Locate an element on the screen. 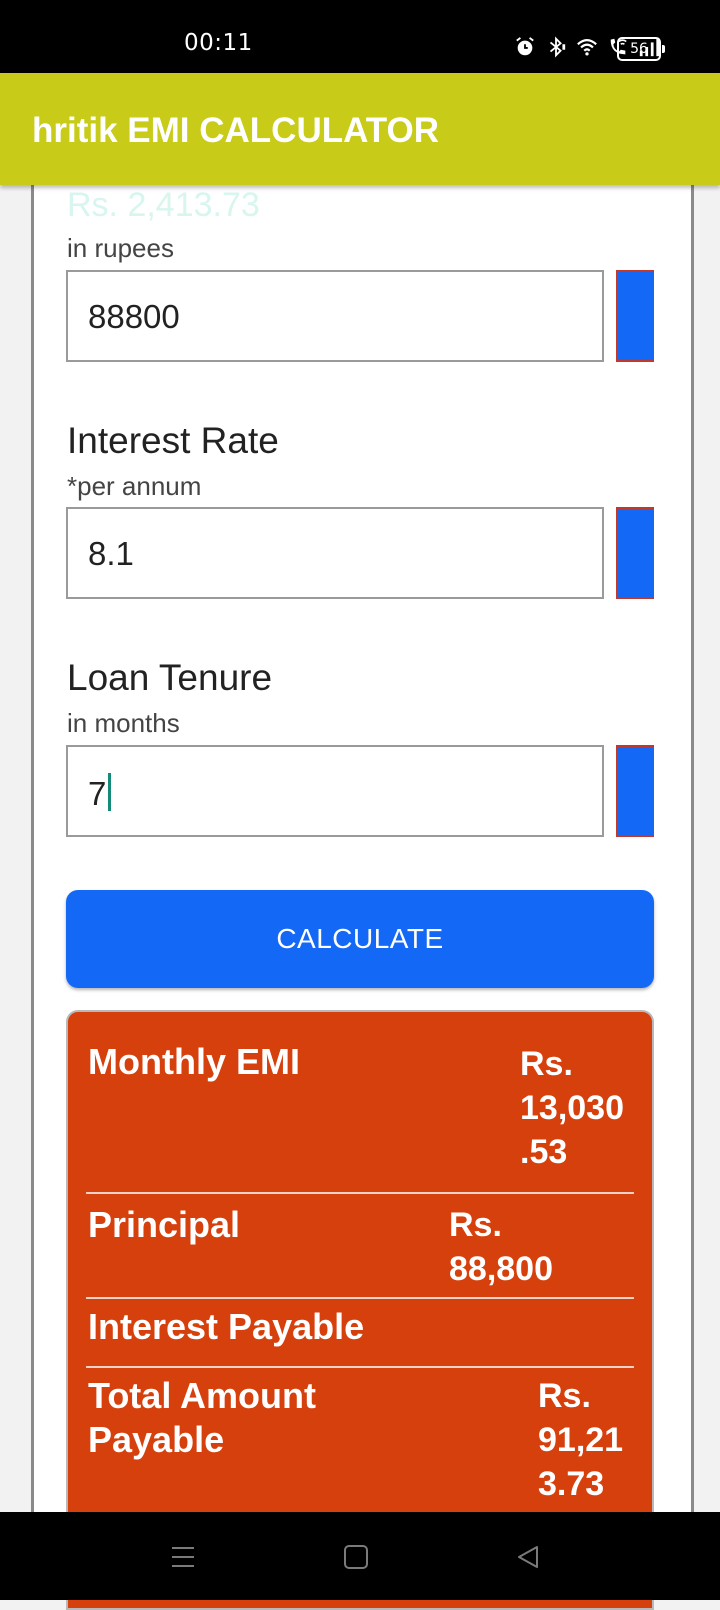 The height and width of the screenshot is (1610, 720). emi-preview-text: Rs. 2,413.73 is located at coordinates (163, 205).